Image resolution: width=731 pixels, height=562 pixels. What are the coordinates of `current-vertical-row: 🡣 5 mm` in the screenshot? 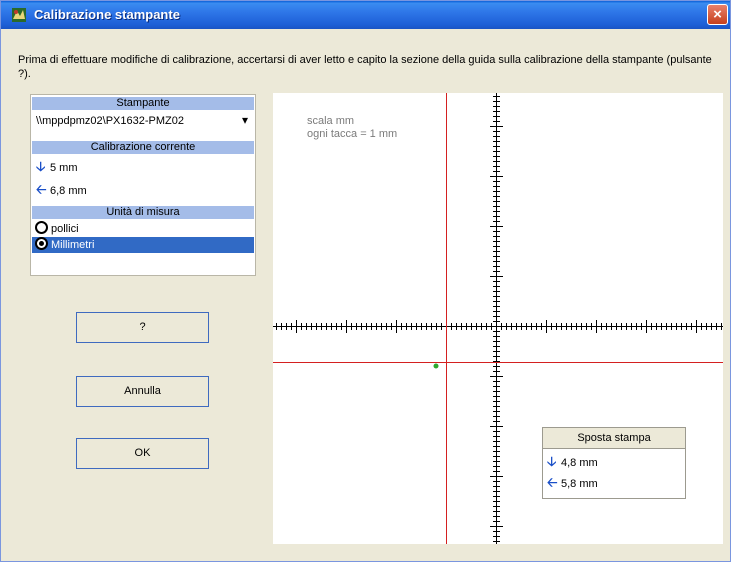 It's located at (143, 166).